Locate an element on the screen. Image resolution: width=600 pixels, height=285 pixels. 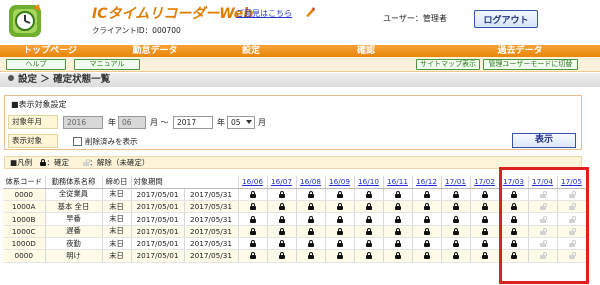
logout-button: ログアウト is located at coordinates (506, 19).